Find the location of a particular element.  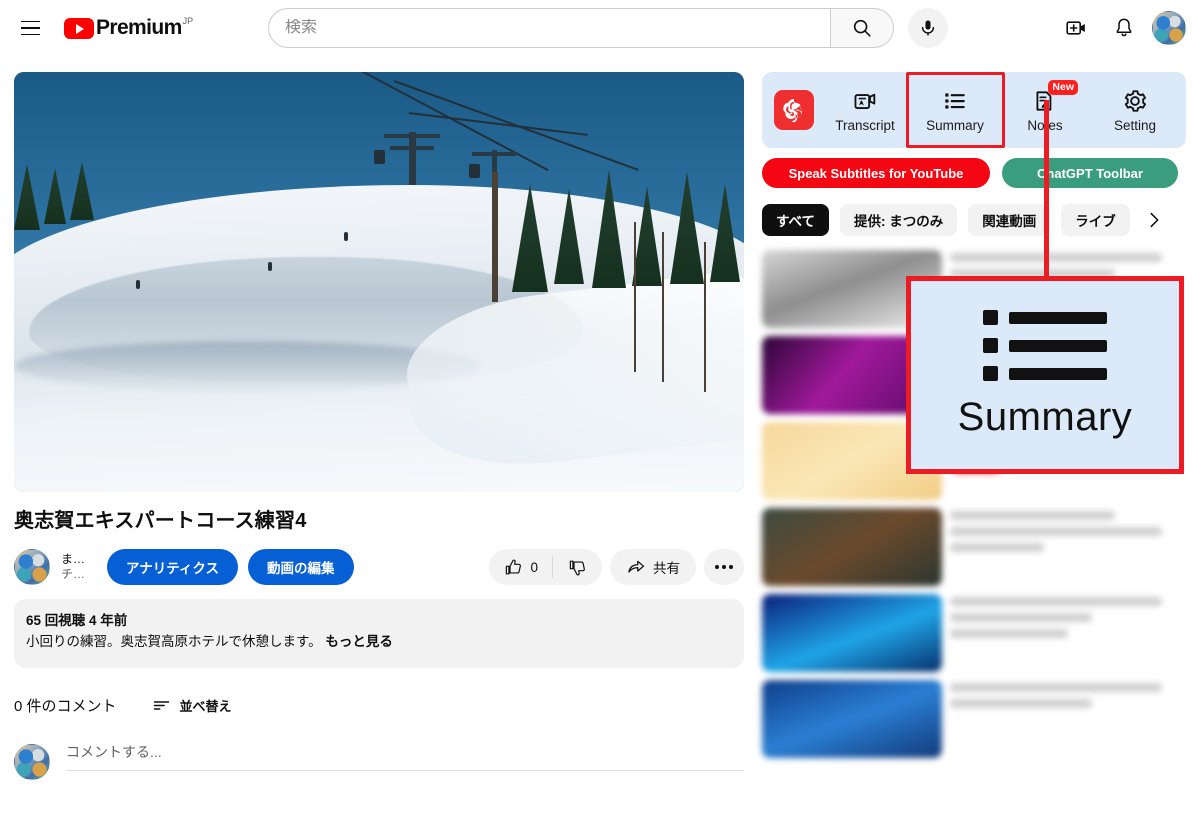

avatar is located at coordinates (1169, 28).